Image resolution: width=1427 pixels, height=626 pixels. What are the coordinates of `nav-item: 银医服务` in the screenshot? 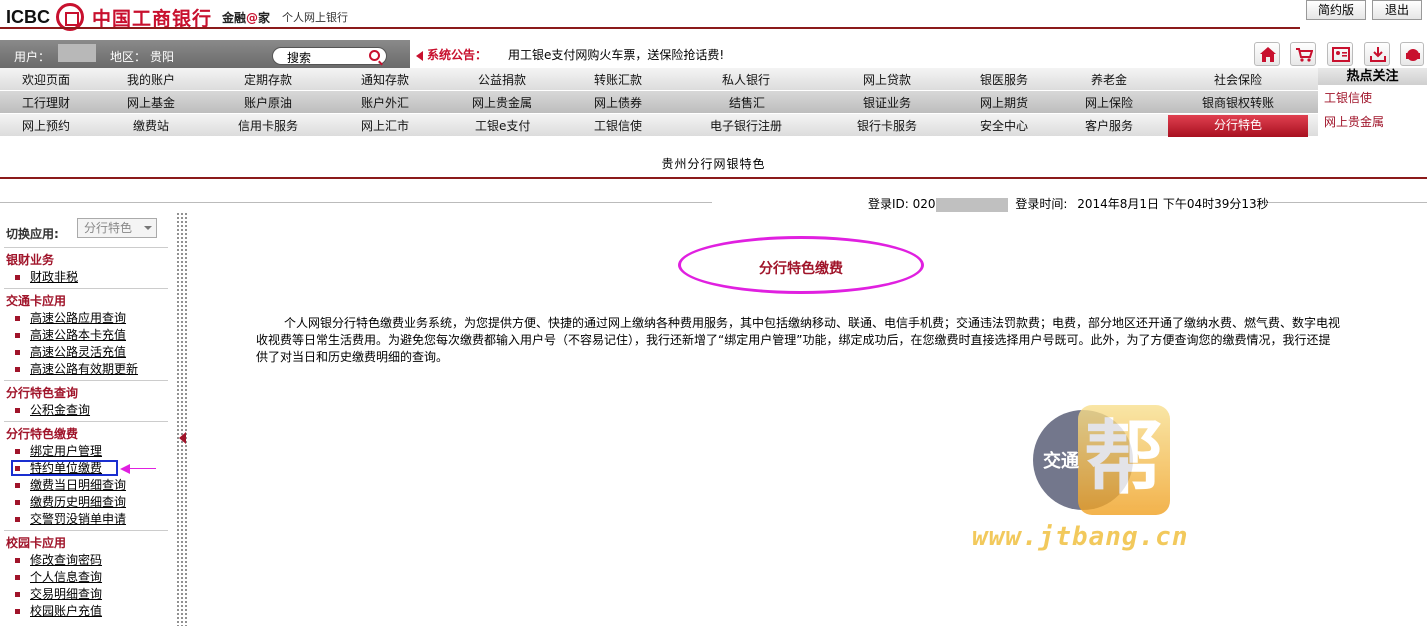 It's located at (1004, 79).